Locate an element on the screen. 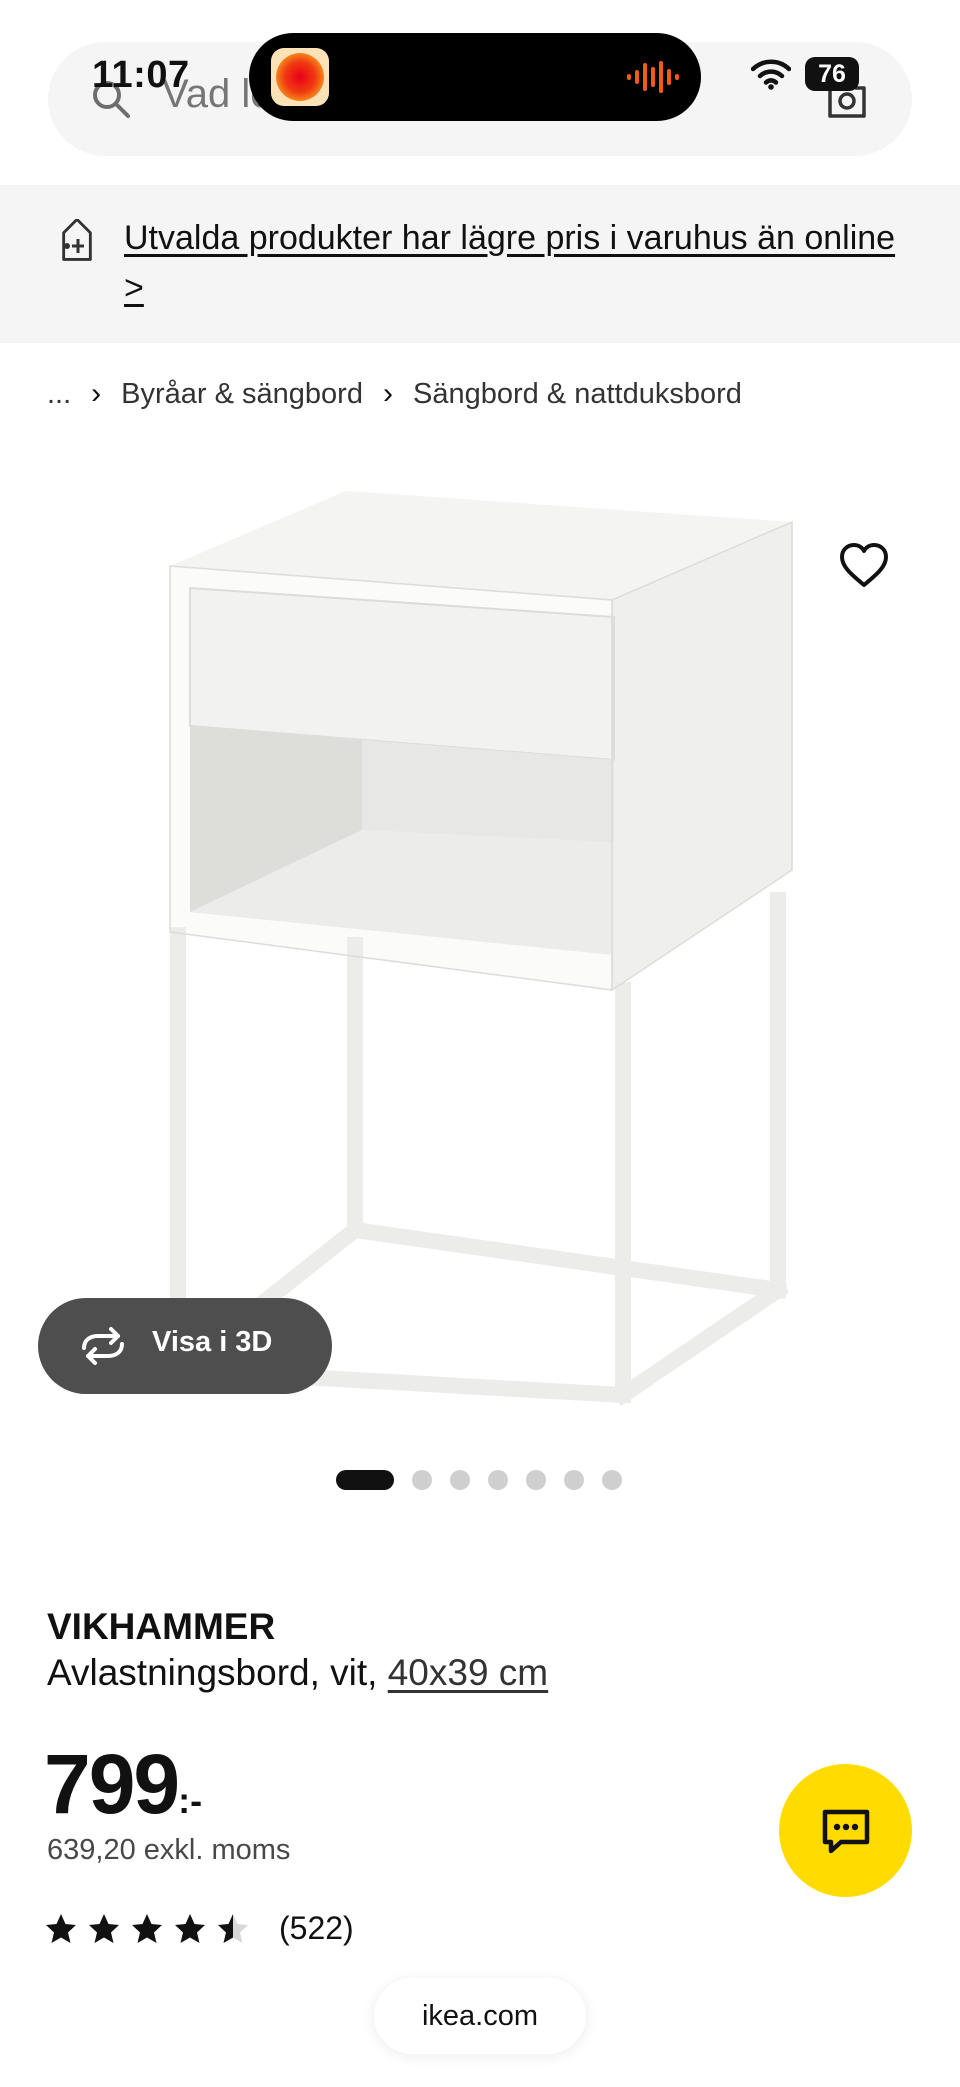  breadcrumb-item-dressers: Byråar & sängbord is located at coordinates (242, 394).